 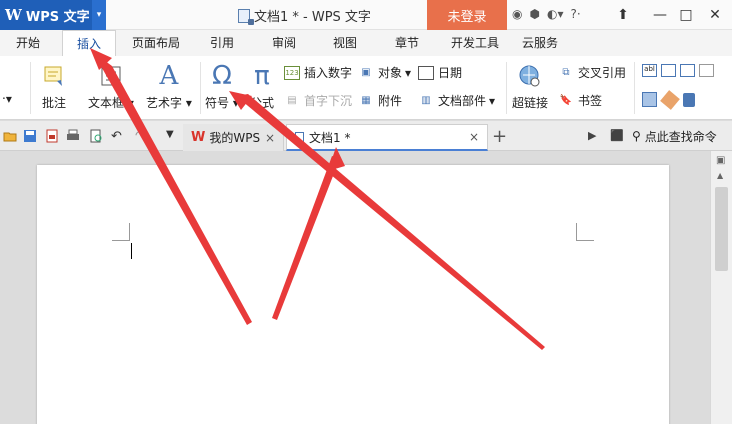 What do you see at coordinates (530, 76) in the screenshot?
I see `hyperlink-icon` at bounding box center [530, 76].